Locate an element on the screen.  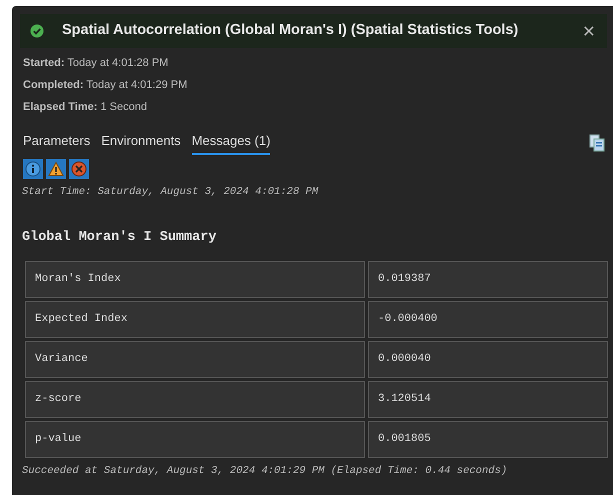
summary-heading: Global Moran's I Summary is located at coordinates (120, 238).